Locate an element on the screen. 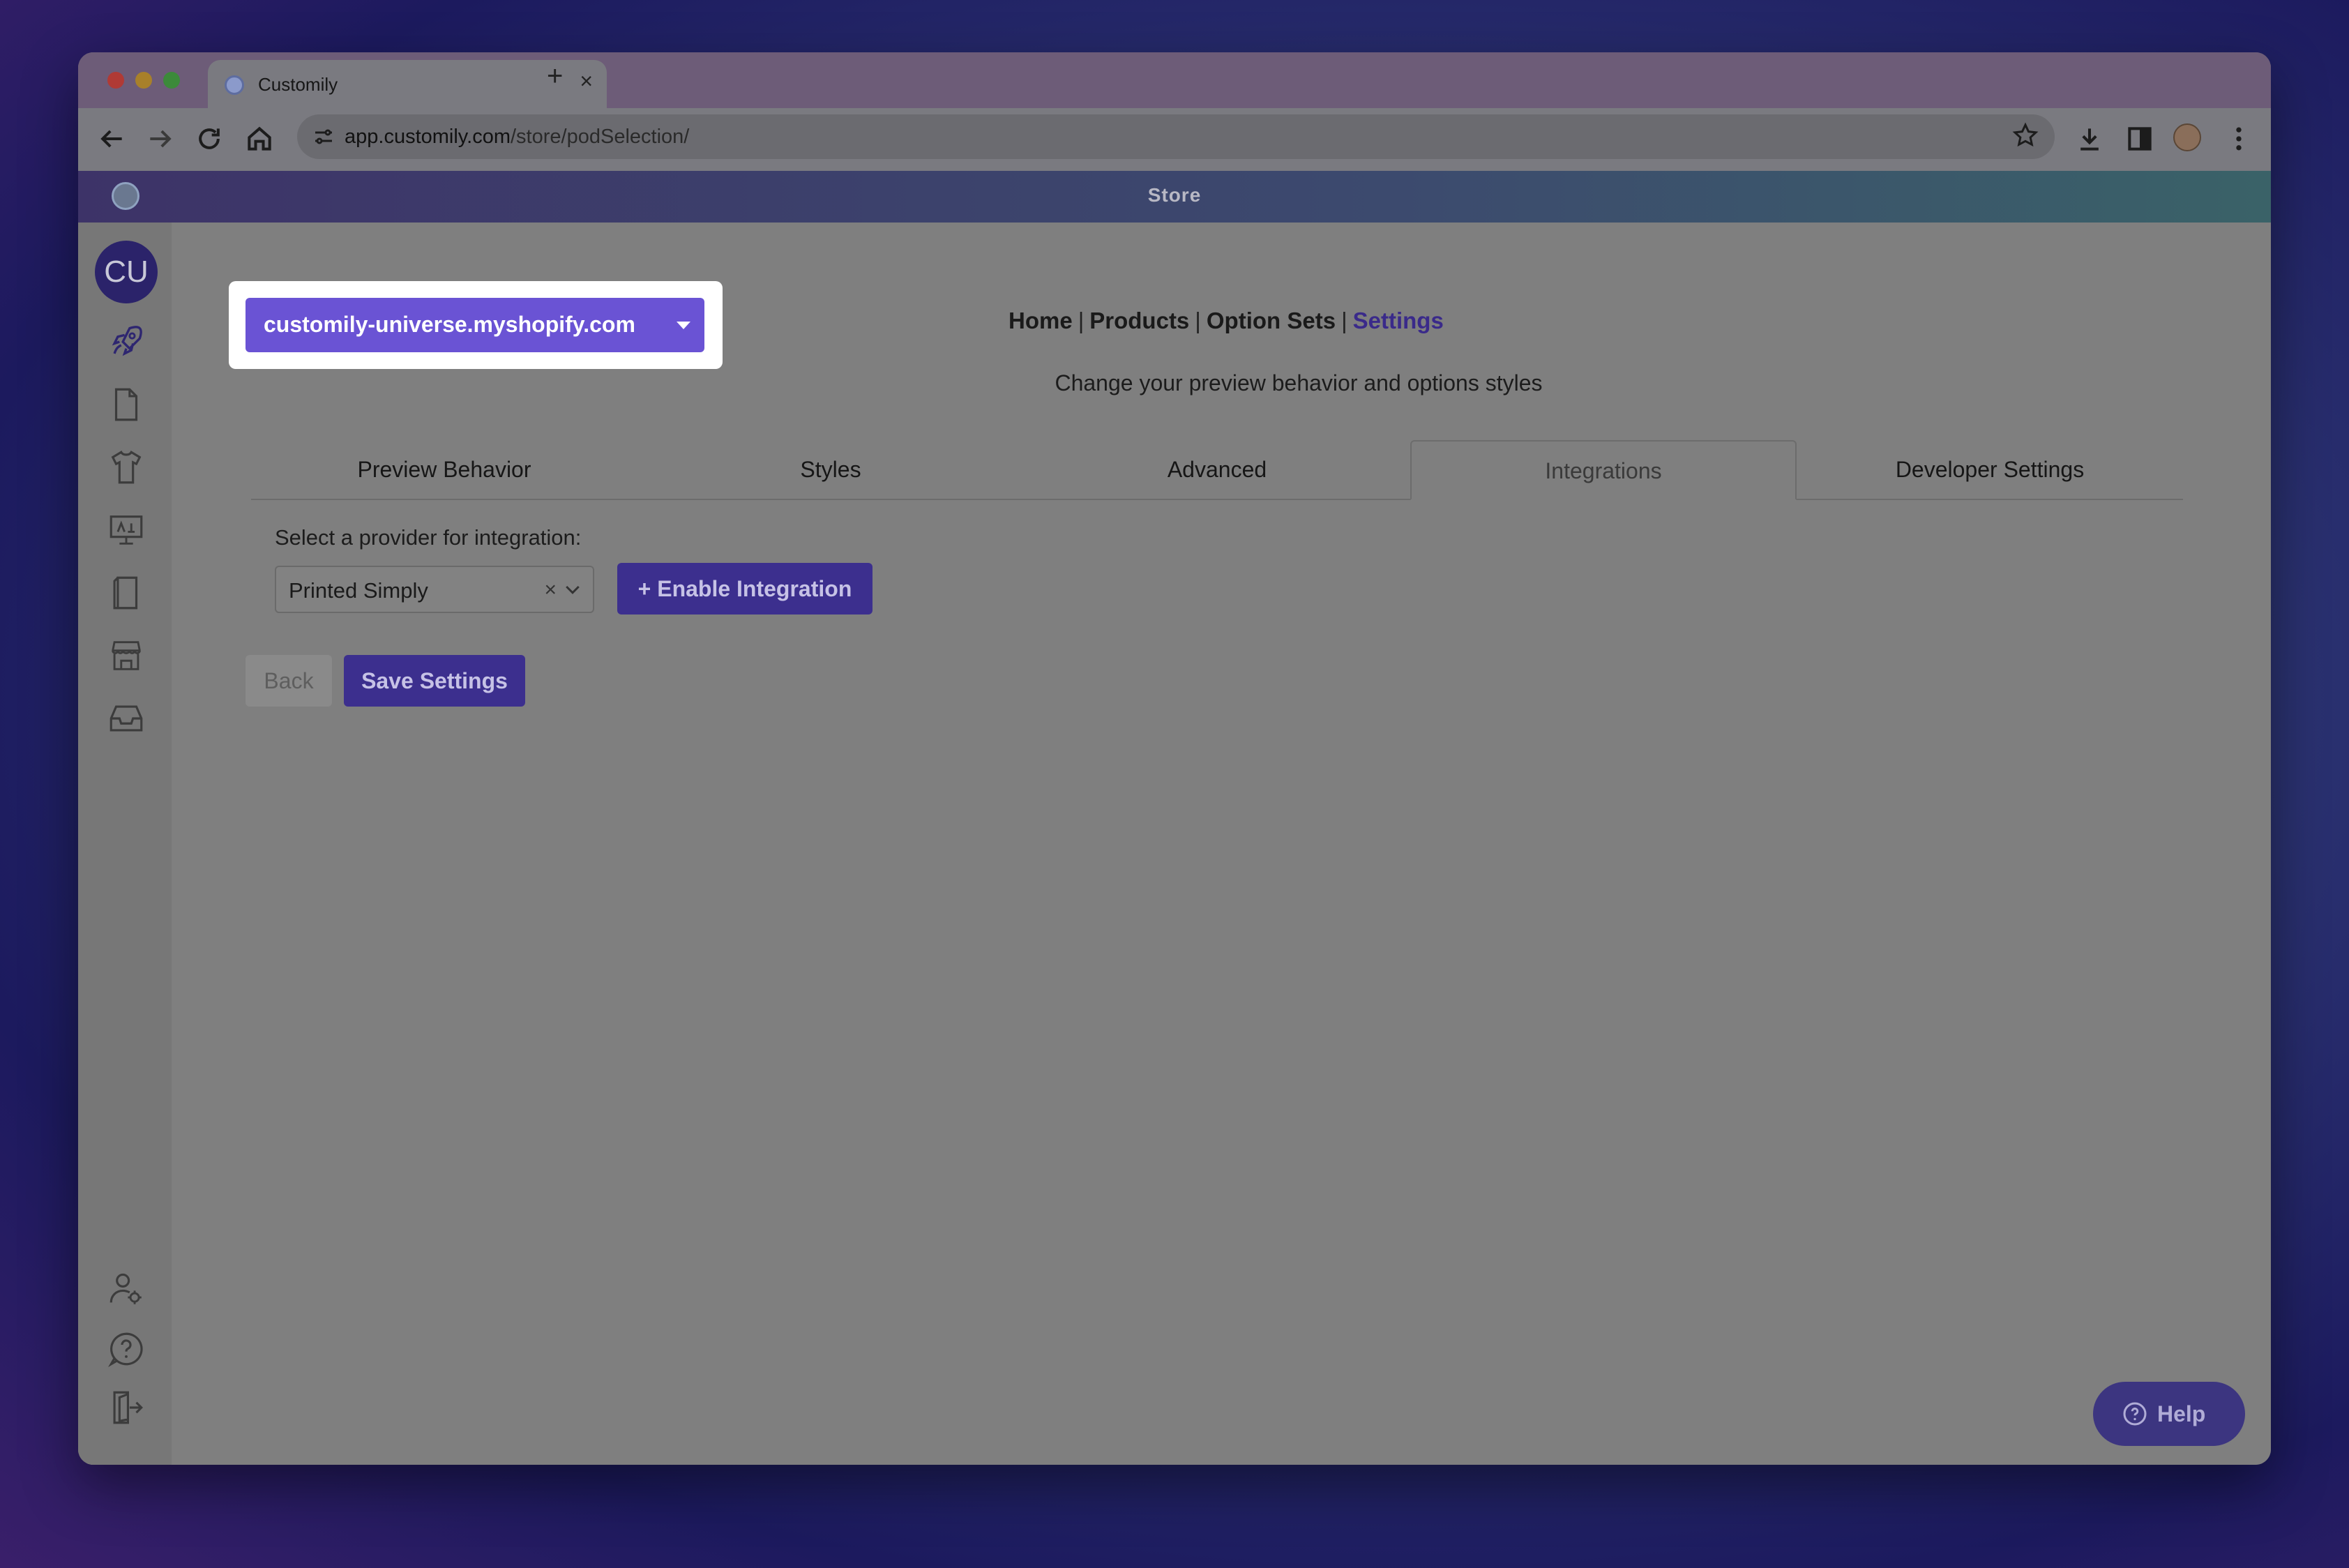  save-settings-button: Save Settings is located at coordinates (434, 681).